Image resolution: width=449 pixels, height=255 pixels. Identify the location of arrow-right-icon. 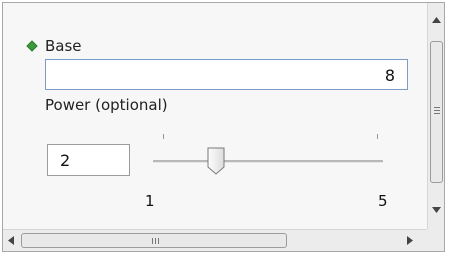
(410, 240).